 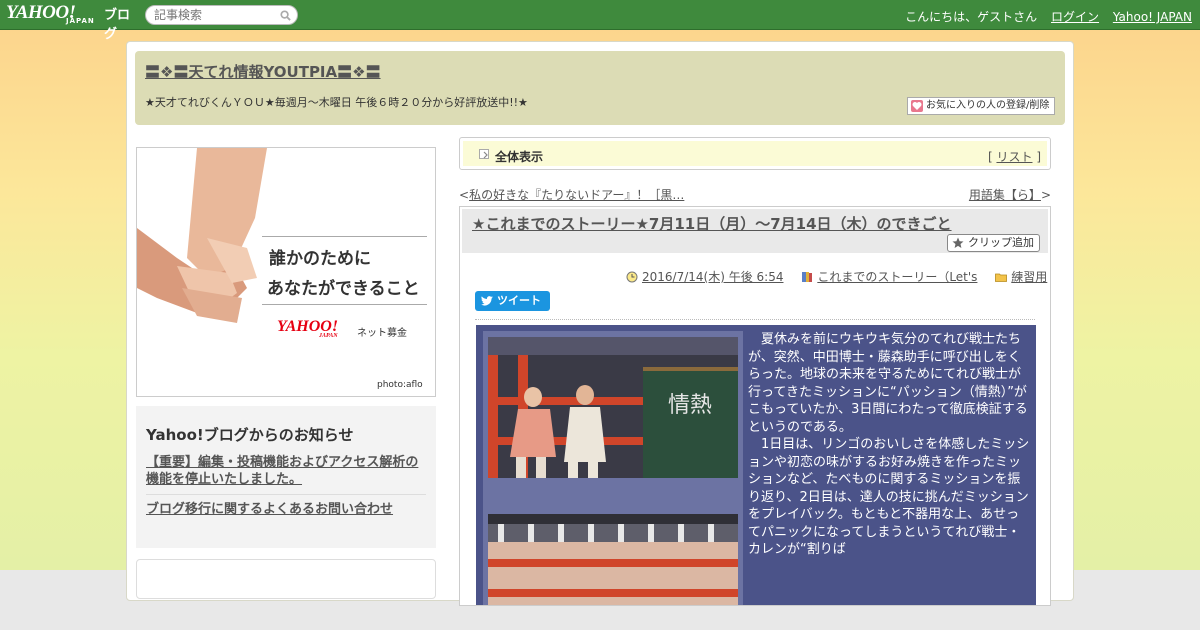 What do you see at coordinates (1045, 195) in the screenshot?
I see `next-mark: >` at bounding box center [1045, 195].